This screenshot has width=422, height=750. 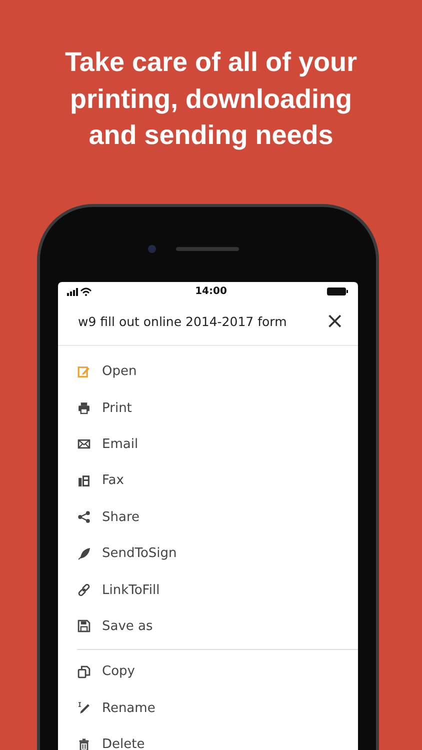 I want to click on menu-item-label: Save as, so click(x=127, y=626).